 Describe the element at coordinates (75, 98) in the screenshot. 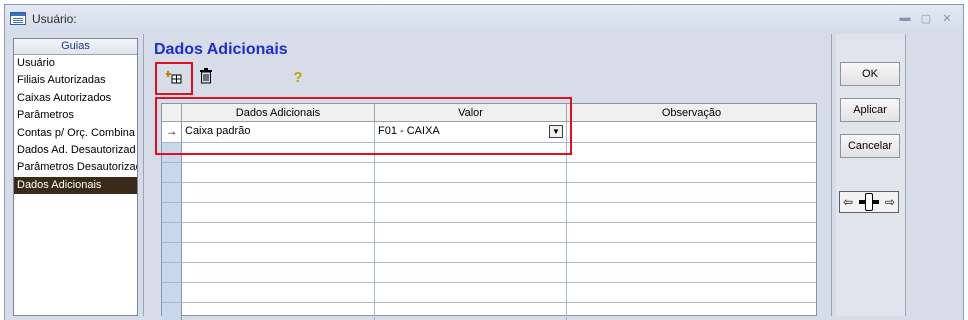

I see `sidebar-item-caixas: Caixas Autorizados` at that location.